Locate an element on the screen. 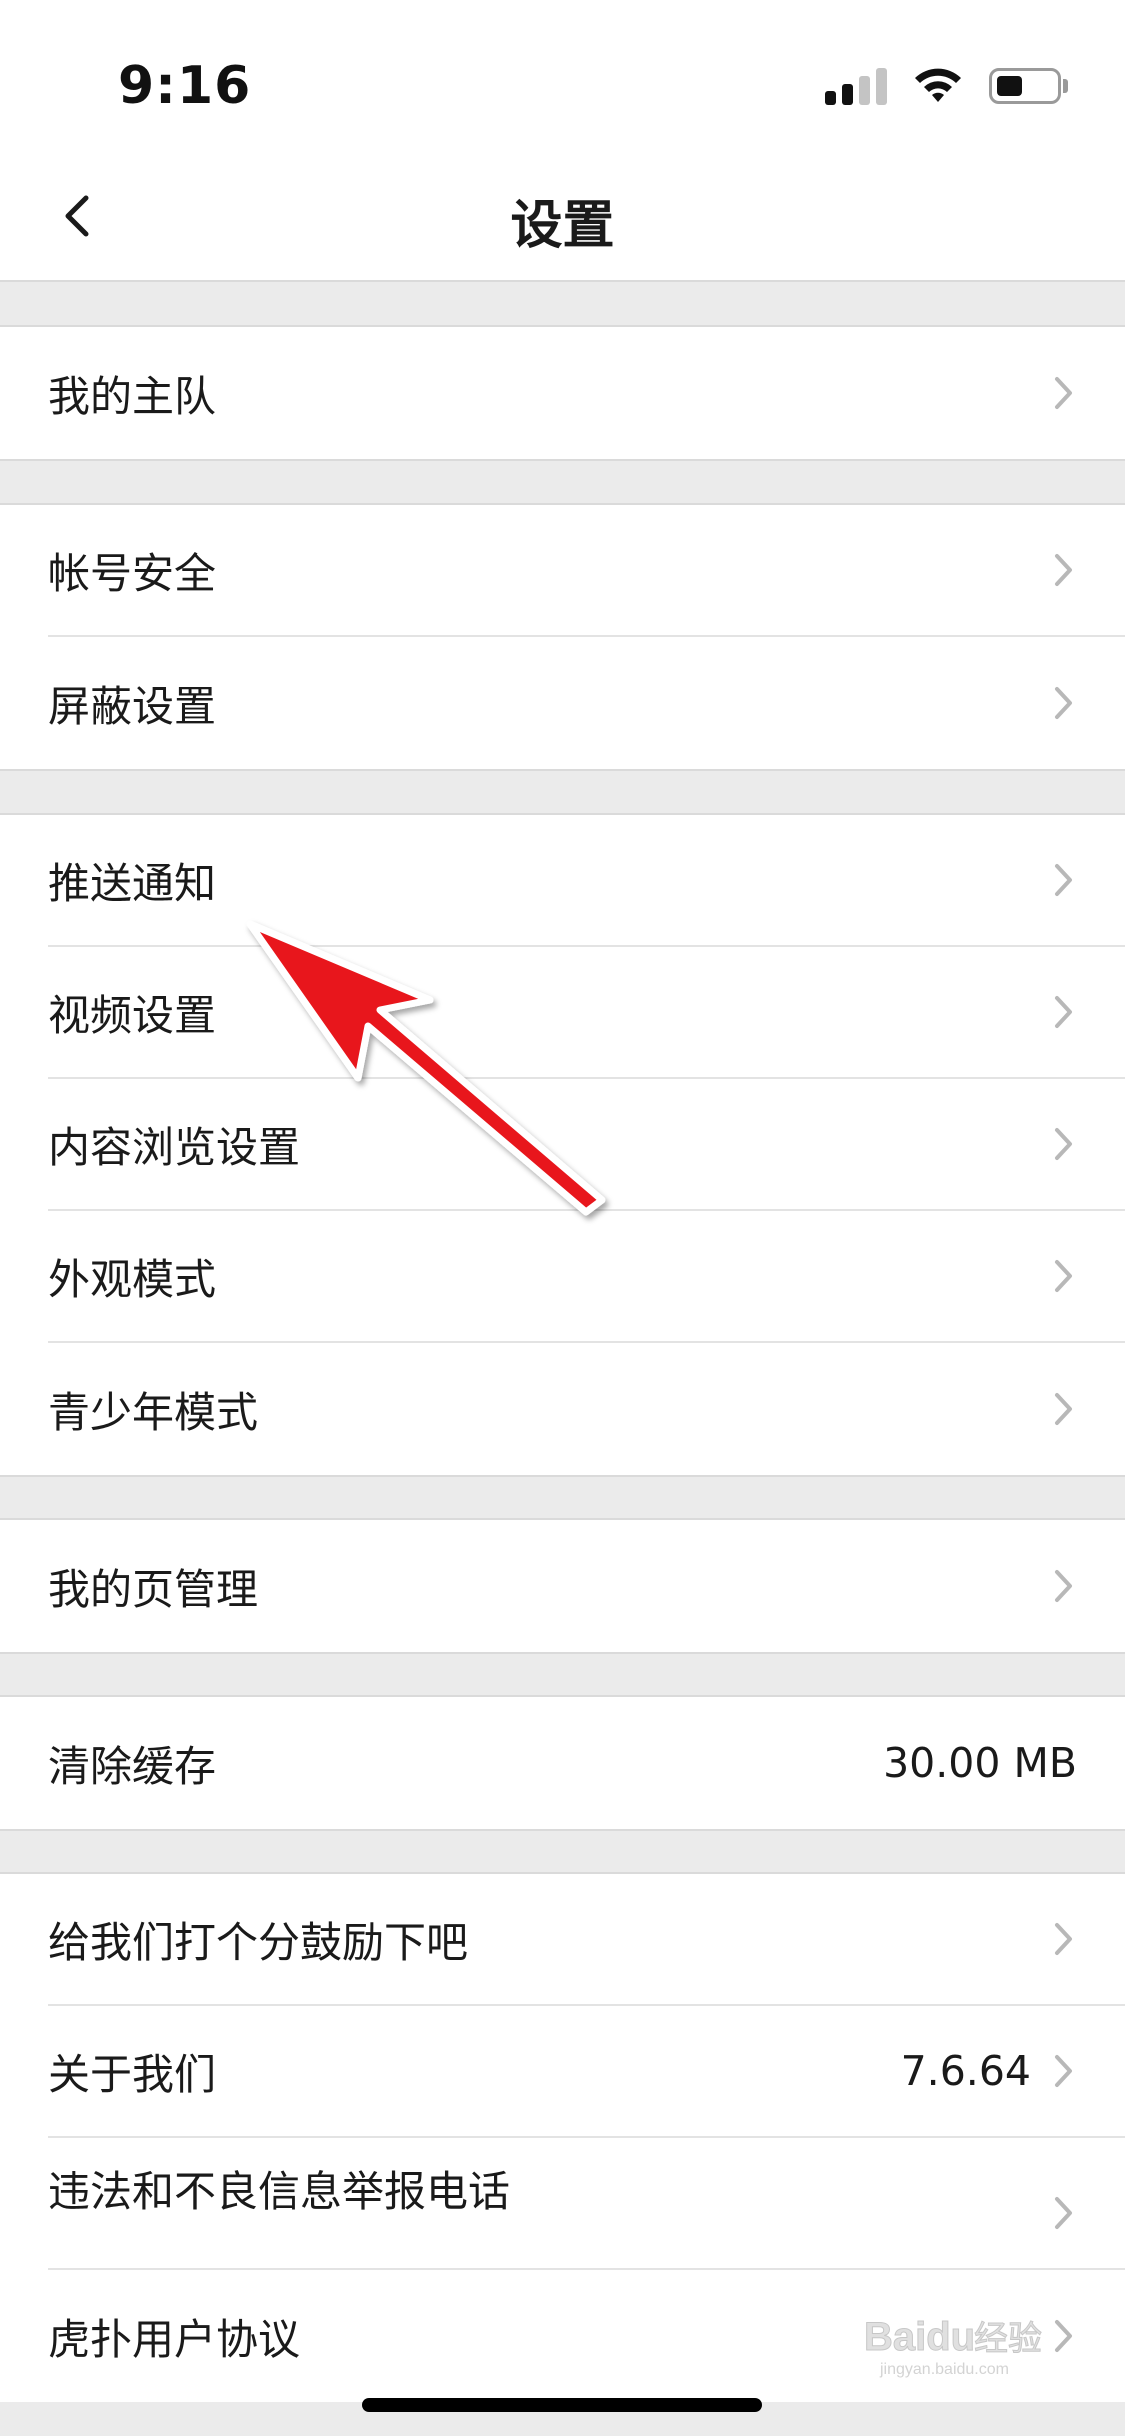 This screenshot has width=1125, height=2436. settings-group-account: 帐号安全 屏蔽设置 is located at coordinates (562, 637).